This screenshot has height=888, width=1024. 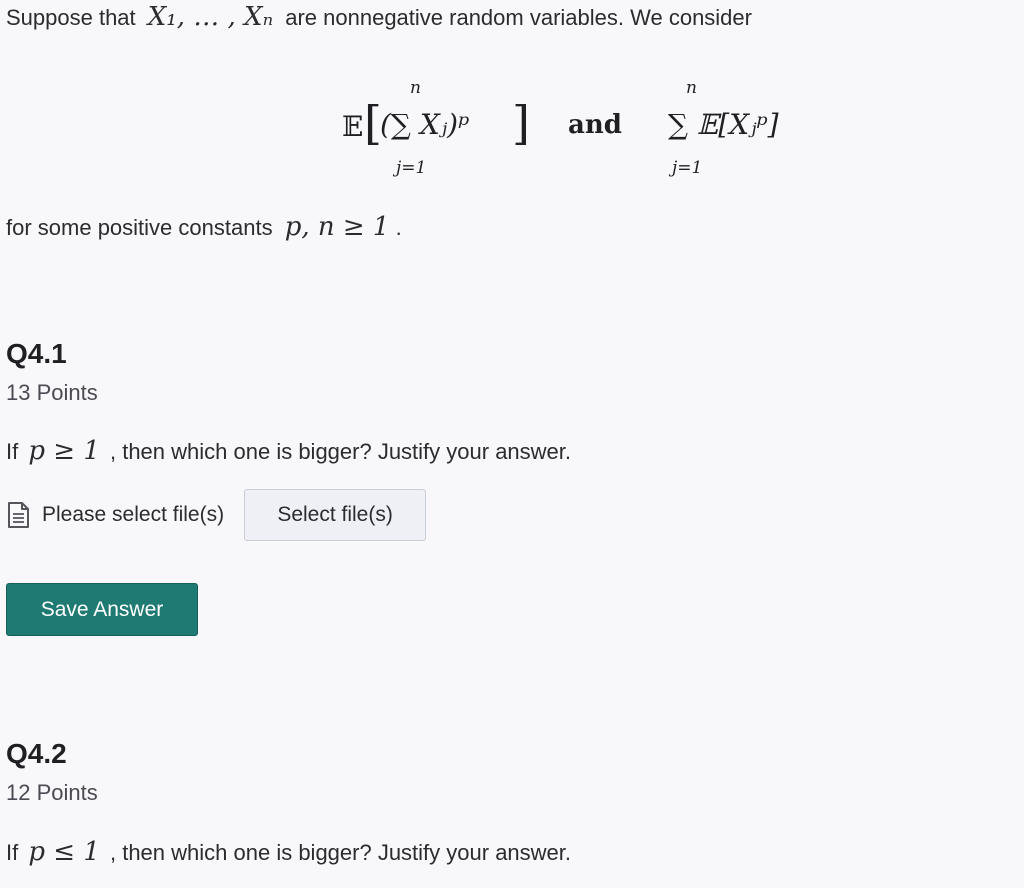 I want to click on save-answer-button: Save Answer, so click(x=102, y=609).